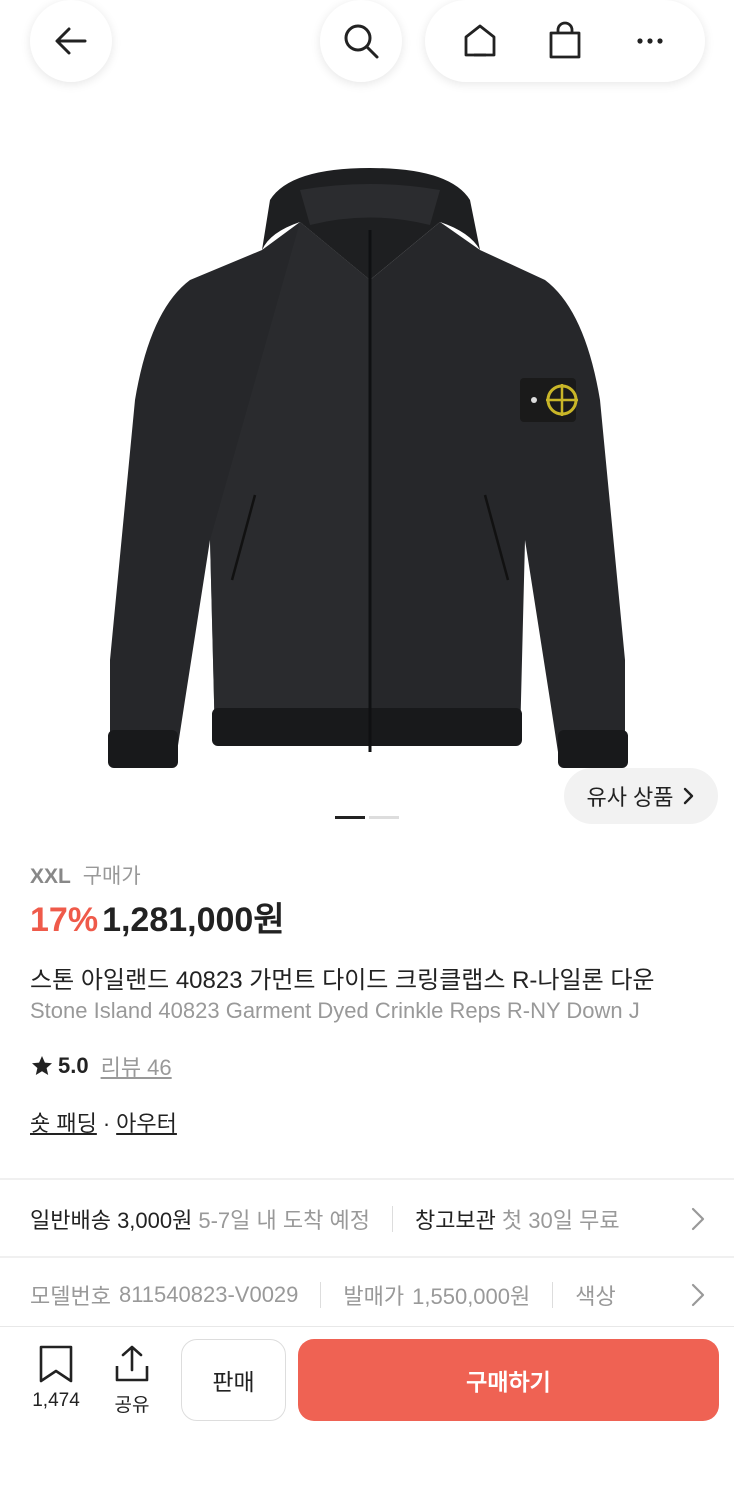 This screenshot has height=1500, width=734. I want to click on bottom-action-bar: 1,474 공유 판매 구매하기, so click(367, 1386).